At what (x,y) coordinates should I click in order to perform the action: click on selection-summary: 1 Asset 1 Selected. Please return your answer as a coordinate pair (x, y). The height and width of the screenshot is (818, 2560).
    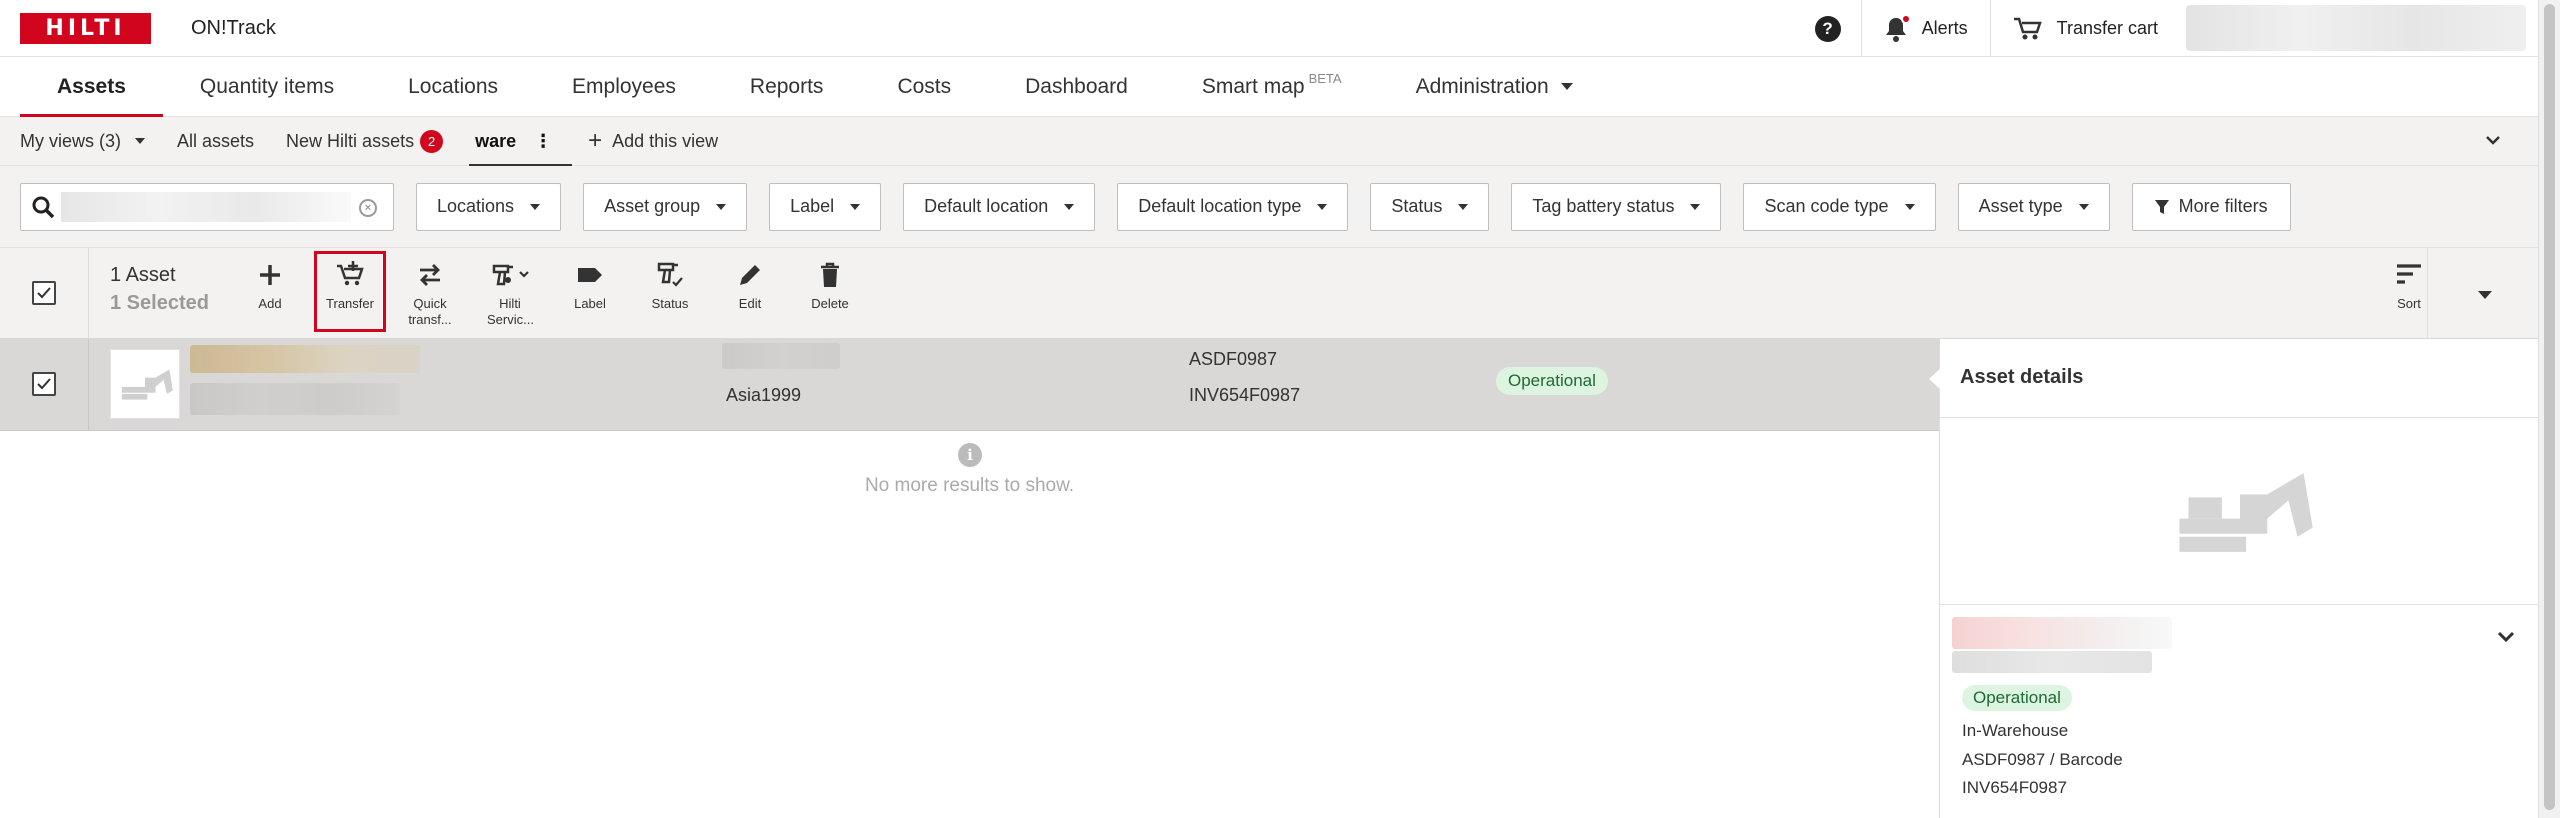
    Looking at the image, I should click on (159, 289).